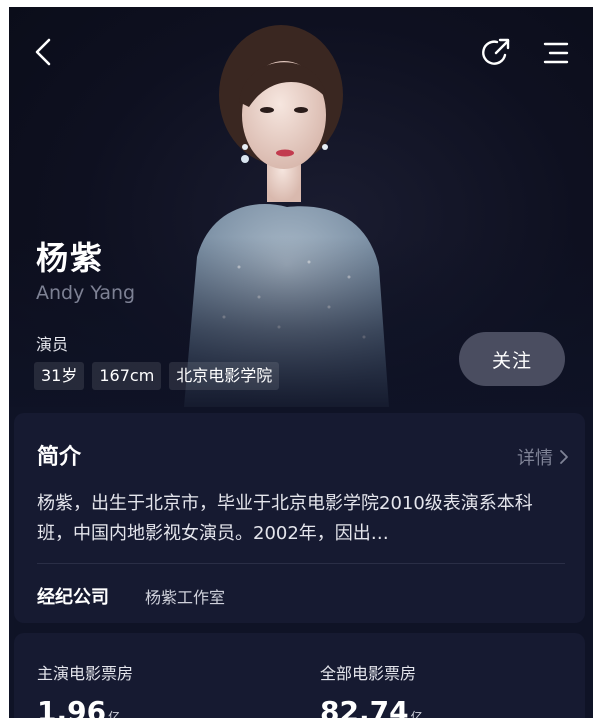 This screenshot has height=718, width=600. What do you see at coordinates (59, 457) in the screenshot?
I see `intro-title: 简介` at bounding box center [59, 457].